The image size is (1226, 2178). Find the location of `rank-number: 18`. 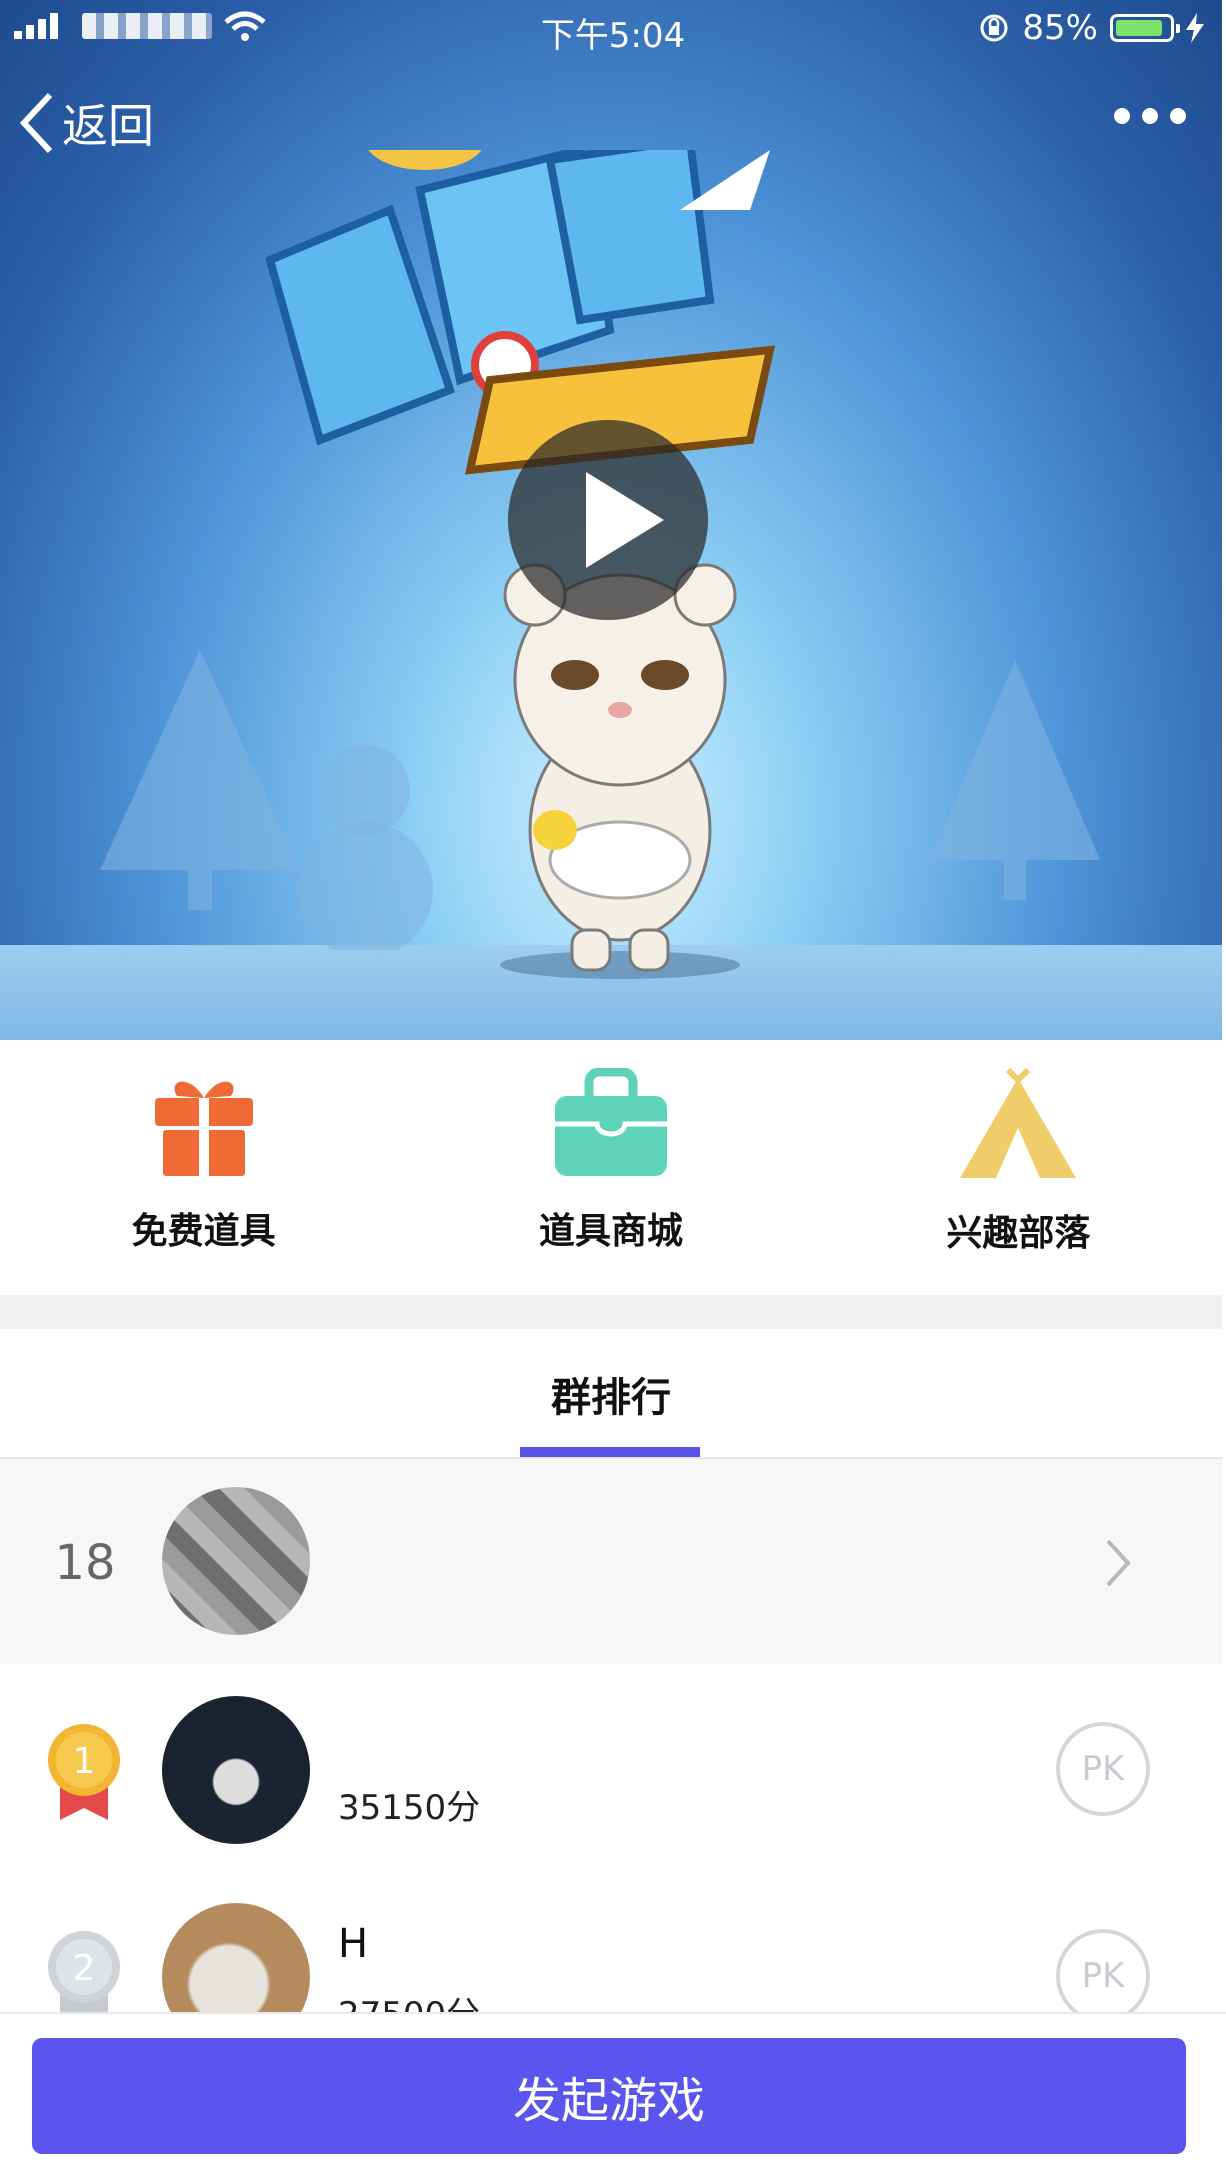

rank-number: 18 is located at coordinates (85, 1563).